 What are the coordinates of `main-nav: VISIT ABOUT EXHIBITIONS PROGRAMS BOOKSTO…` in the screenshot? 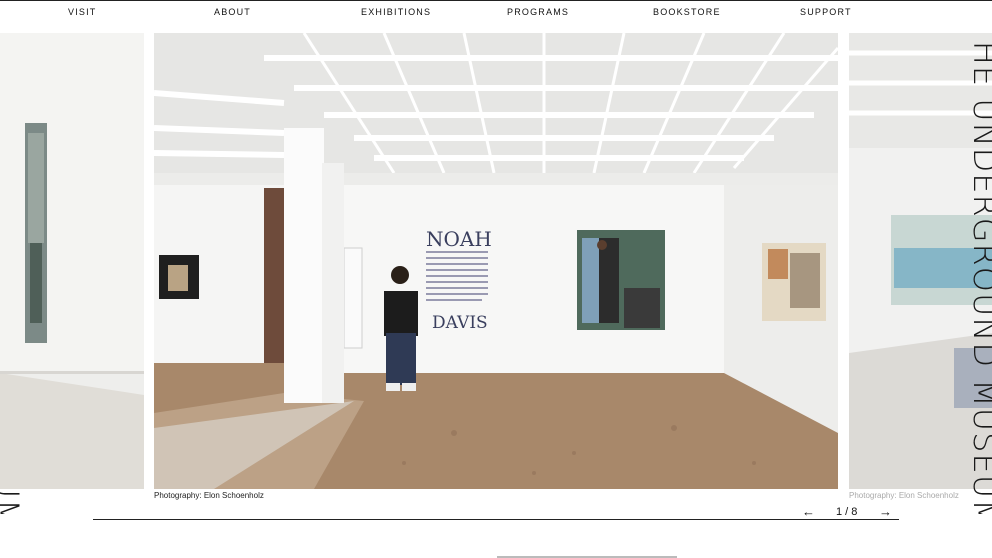 It's located at (496, 12).